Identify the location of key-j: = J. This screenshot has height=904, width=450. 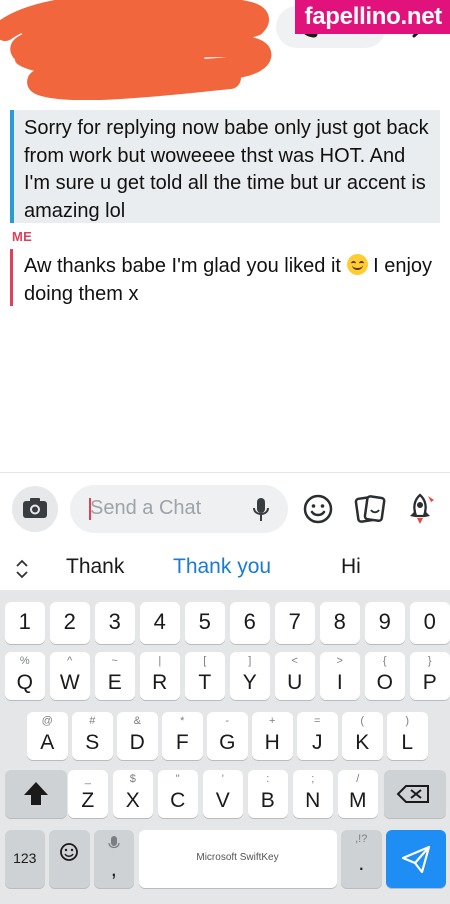
(317, 736).